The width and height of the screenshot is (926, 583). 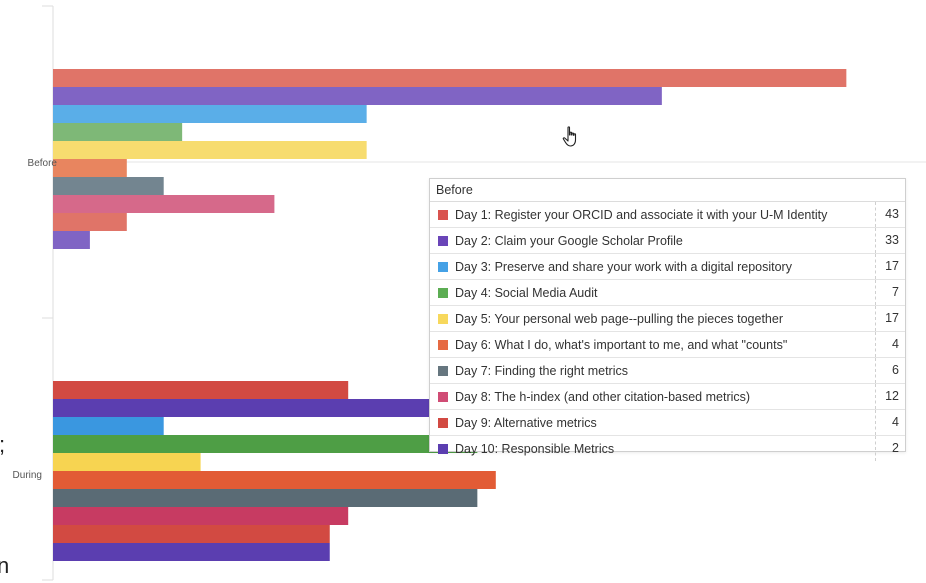 I want to click on edge-semicolon: ;, so click(x=2, y=445).